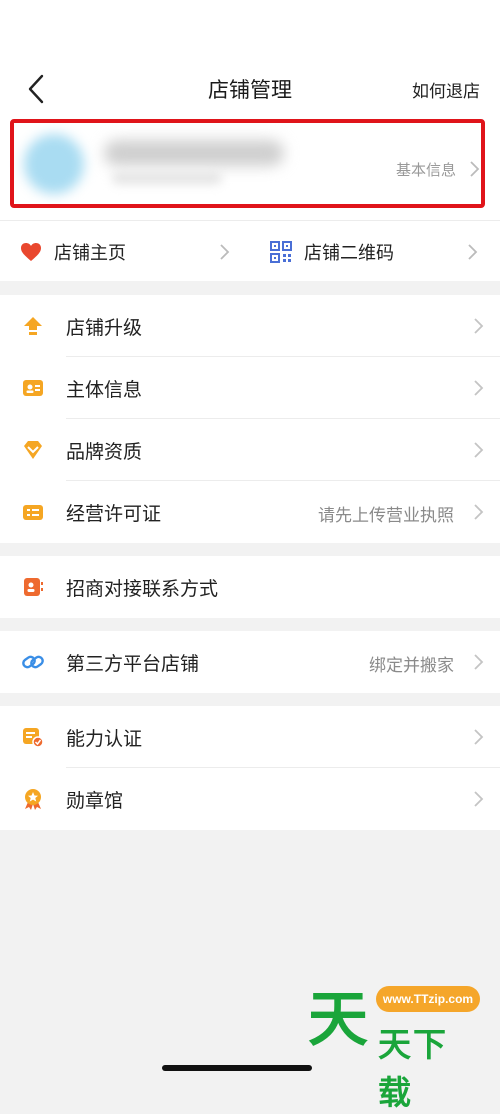 This screenshot has width=500, height=1114. What do you see at coordinates (349, 253) in the screenshot?
I see `shop-qrcode-label: 店铺二维码` at bounding box center [349, 253].